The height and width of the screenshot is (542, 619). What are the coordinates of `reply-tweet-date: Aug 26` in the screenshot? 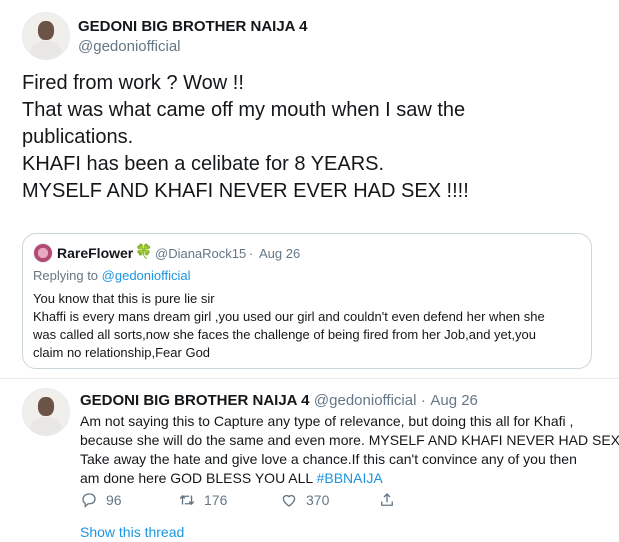 It's located at (454, 400).